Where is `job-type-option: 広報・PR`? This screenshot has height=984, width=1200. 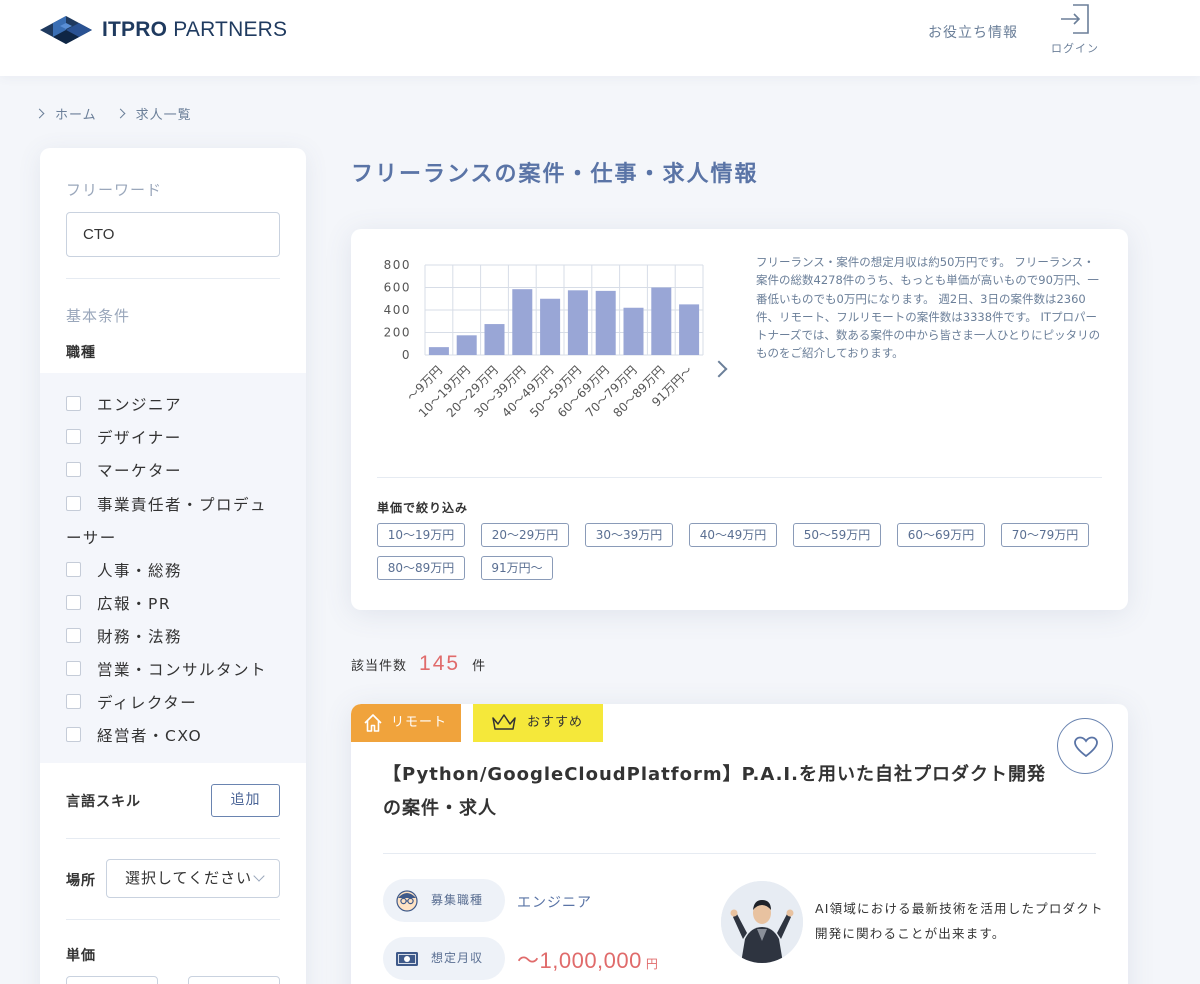 job-type-option: 広報・PR is located at coordinates (118, 603).